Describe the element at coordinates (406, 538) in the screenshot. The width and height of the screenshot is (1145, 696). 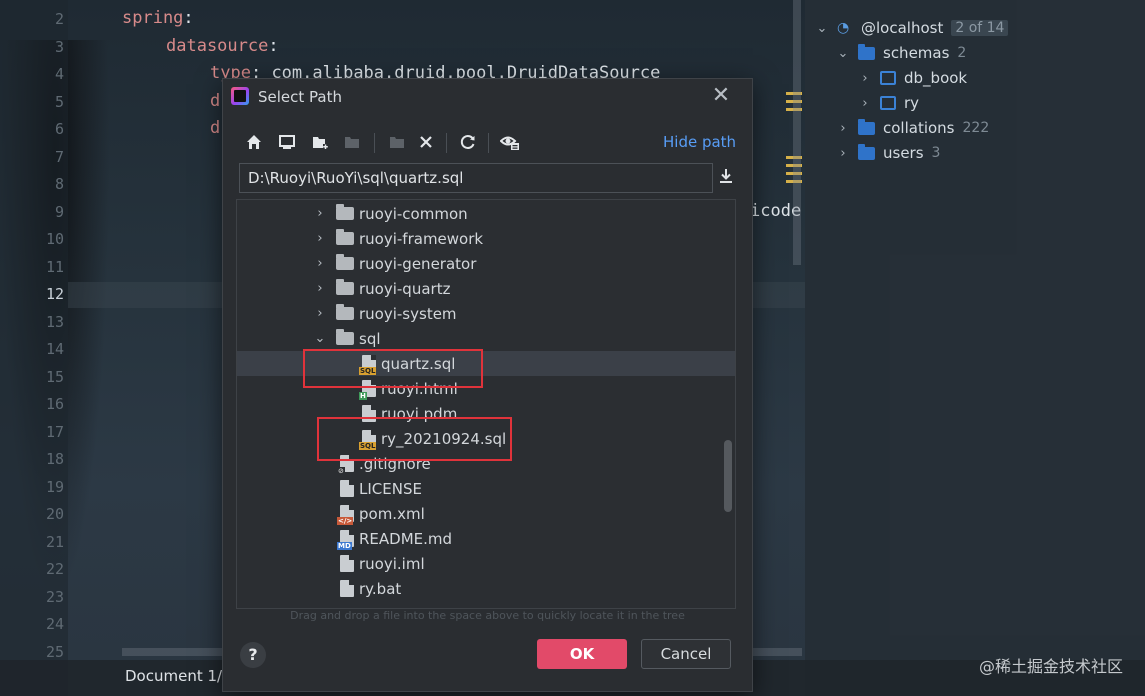
I see `tree-file-label: README.md` at that location.